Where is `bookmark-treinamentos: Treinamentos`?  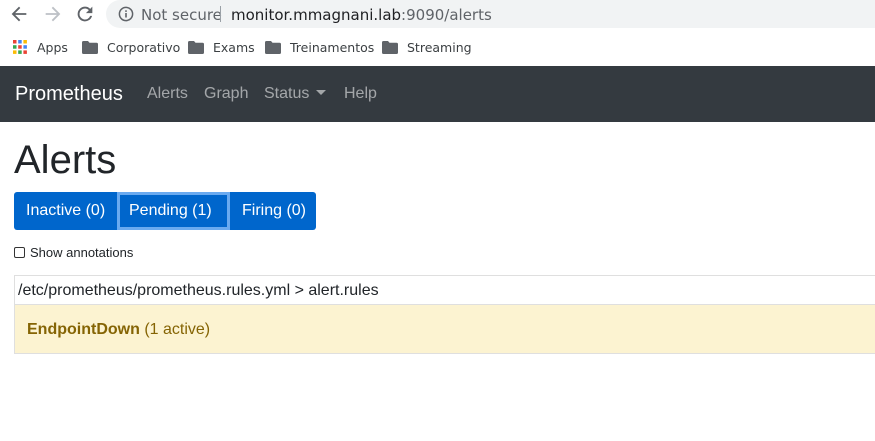
bookmark-treinamentos: Treinamentos is located at coordinates (319, 47).